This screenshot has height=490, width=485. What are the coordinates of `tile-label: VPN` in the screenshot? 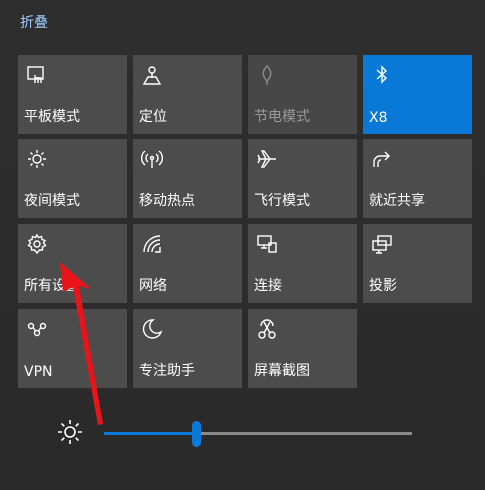 It's located at (38, 372).